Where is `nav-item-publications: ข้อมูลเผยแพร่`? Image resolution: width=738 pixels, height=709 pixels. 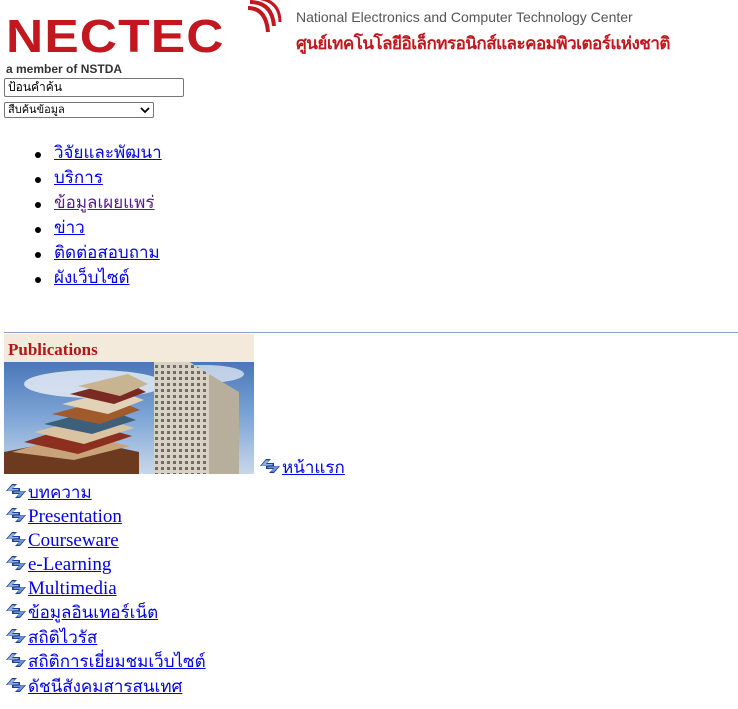 nav-item-publications: ข้อมูลเผยแพร่ is located at coordinates (81, 203).